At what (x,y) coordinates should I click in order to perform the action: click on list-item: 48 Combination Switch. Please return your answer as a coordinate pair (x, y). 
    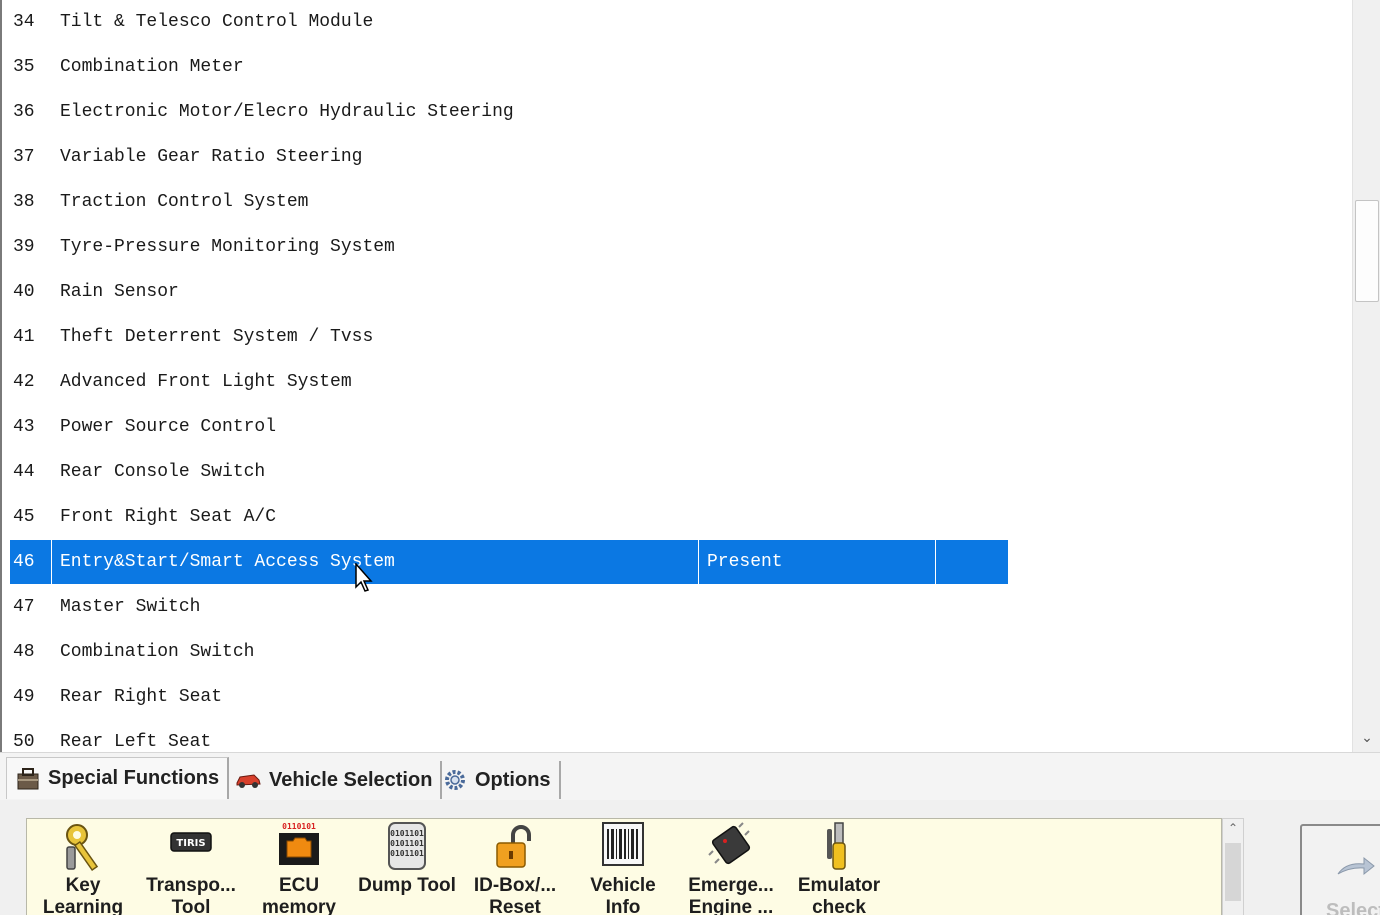
    Looking at the image, I should click on (509, 652).